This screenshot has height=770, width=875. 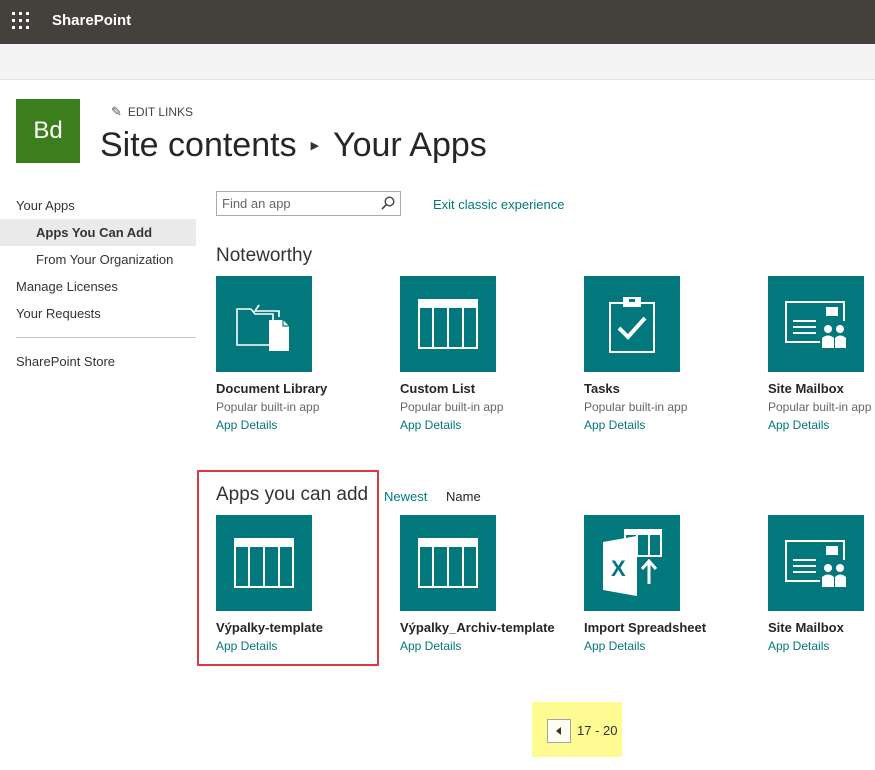 I want to click on edit-links-label: EDIT LINKS, so click(x=160, y=112).